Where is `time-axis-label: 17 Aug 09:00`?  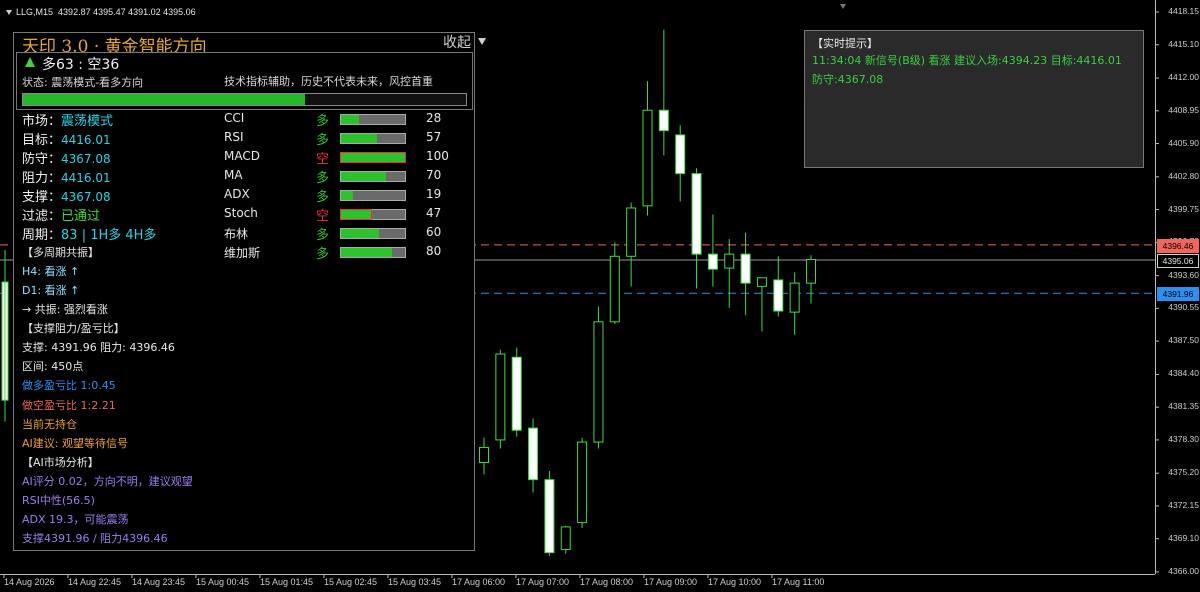 time-axis-label: 17 Aug 09:00 is located at coordinates (671, 582).